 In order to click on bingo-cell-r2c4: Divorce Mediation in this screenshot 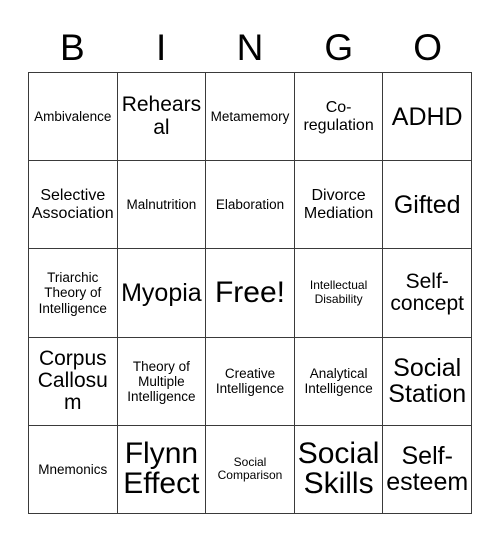, I will do `click(339, 205)`.